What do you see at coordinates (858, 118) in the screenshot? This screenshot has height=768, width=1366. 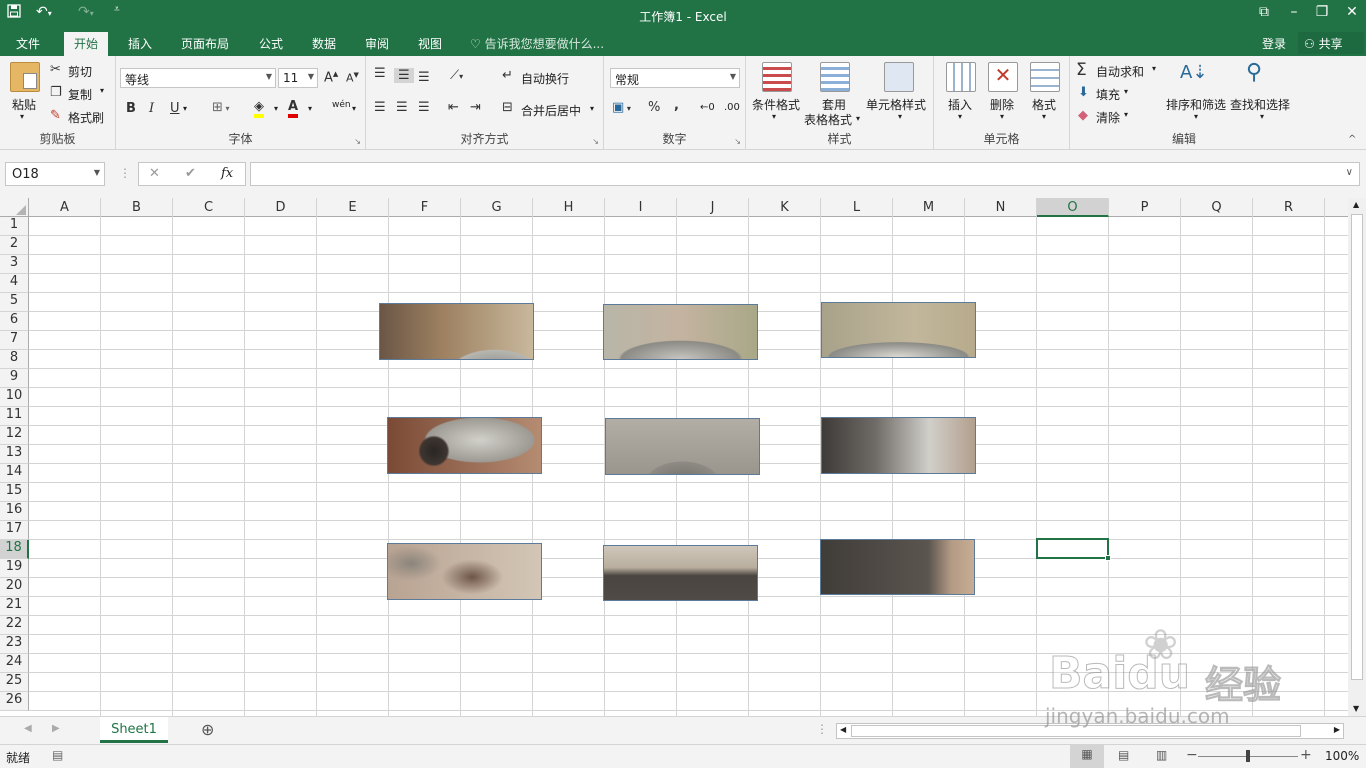 I see `table-dropdown-icon: ▾` at bounding box center [858, 118].